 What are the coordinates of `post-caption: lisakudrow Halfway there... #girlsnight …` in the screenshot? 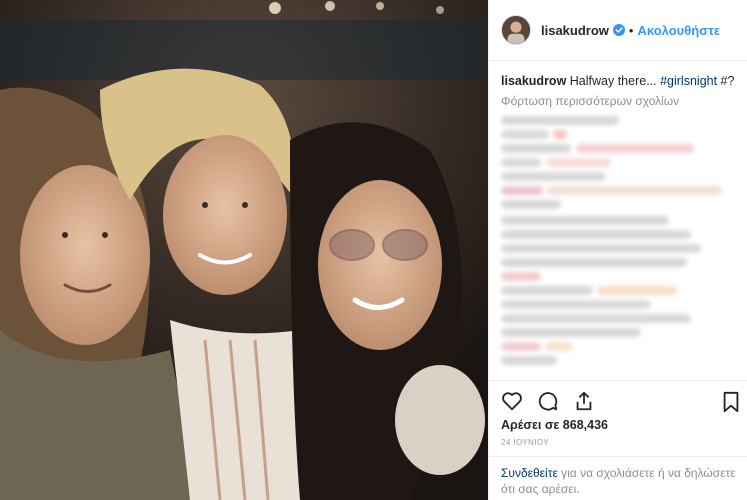 It's located at (621, 81).